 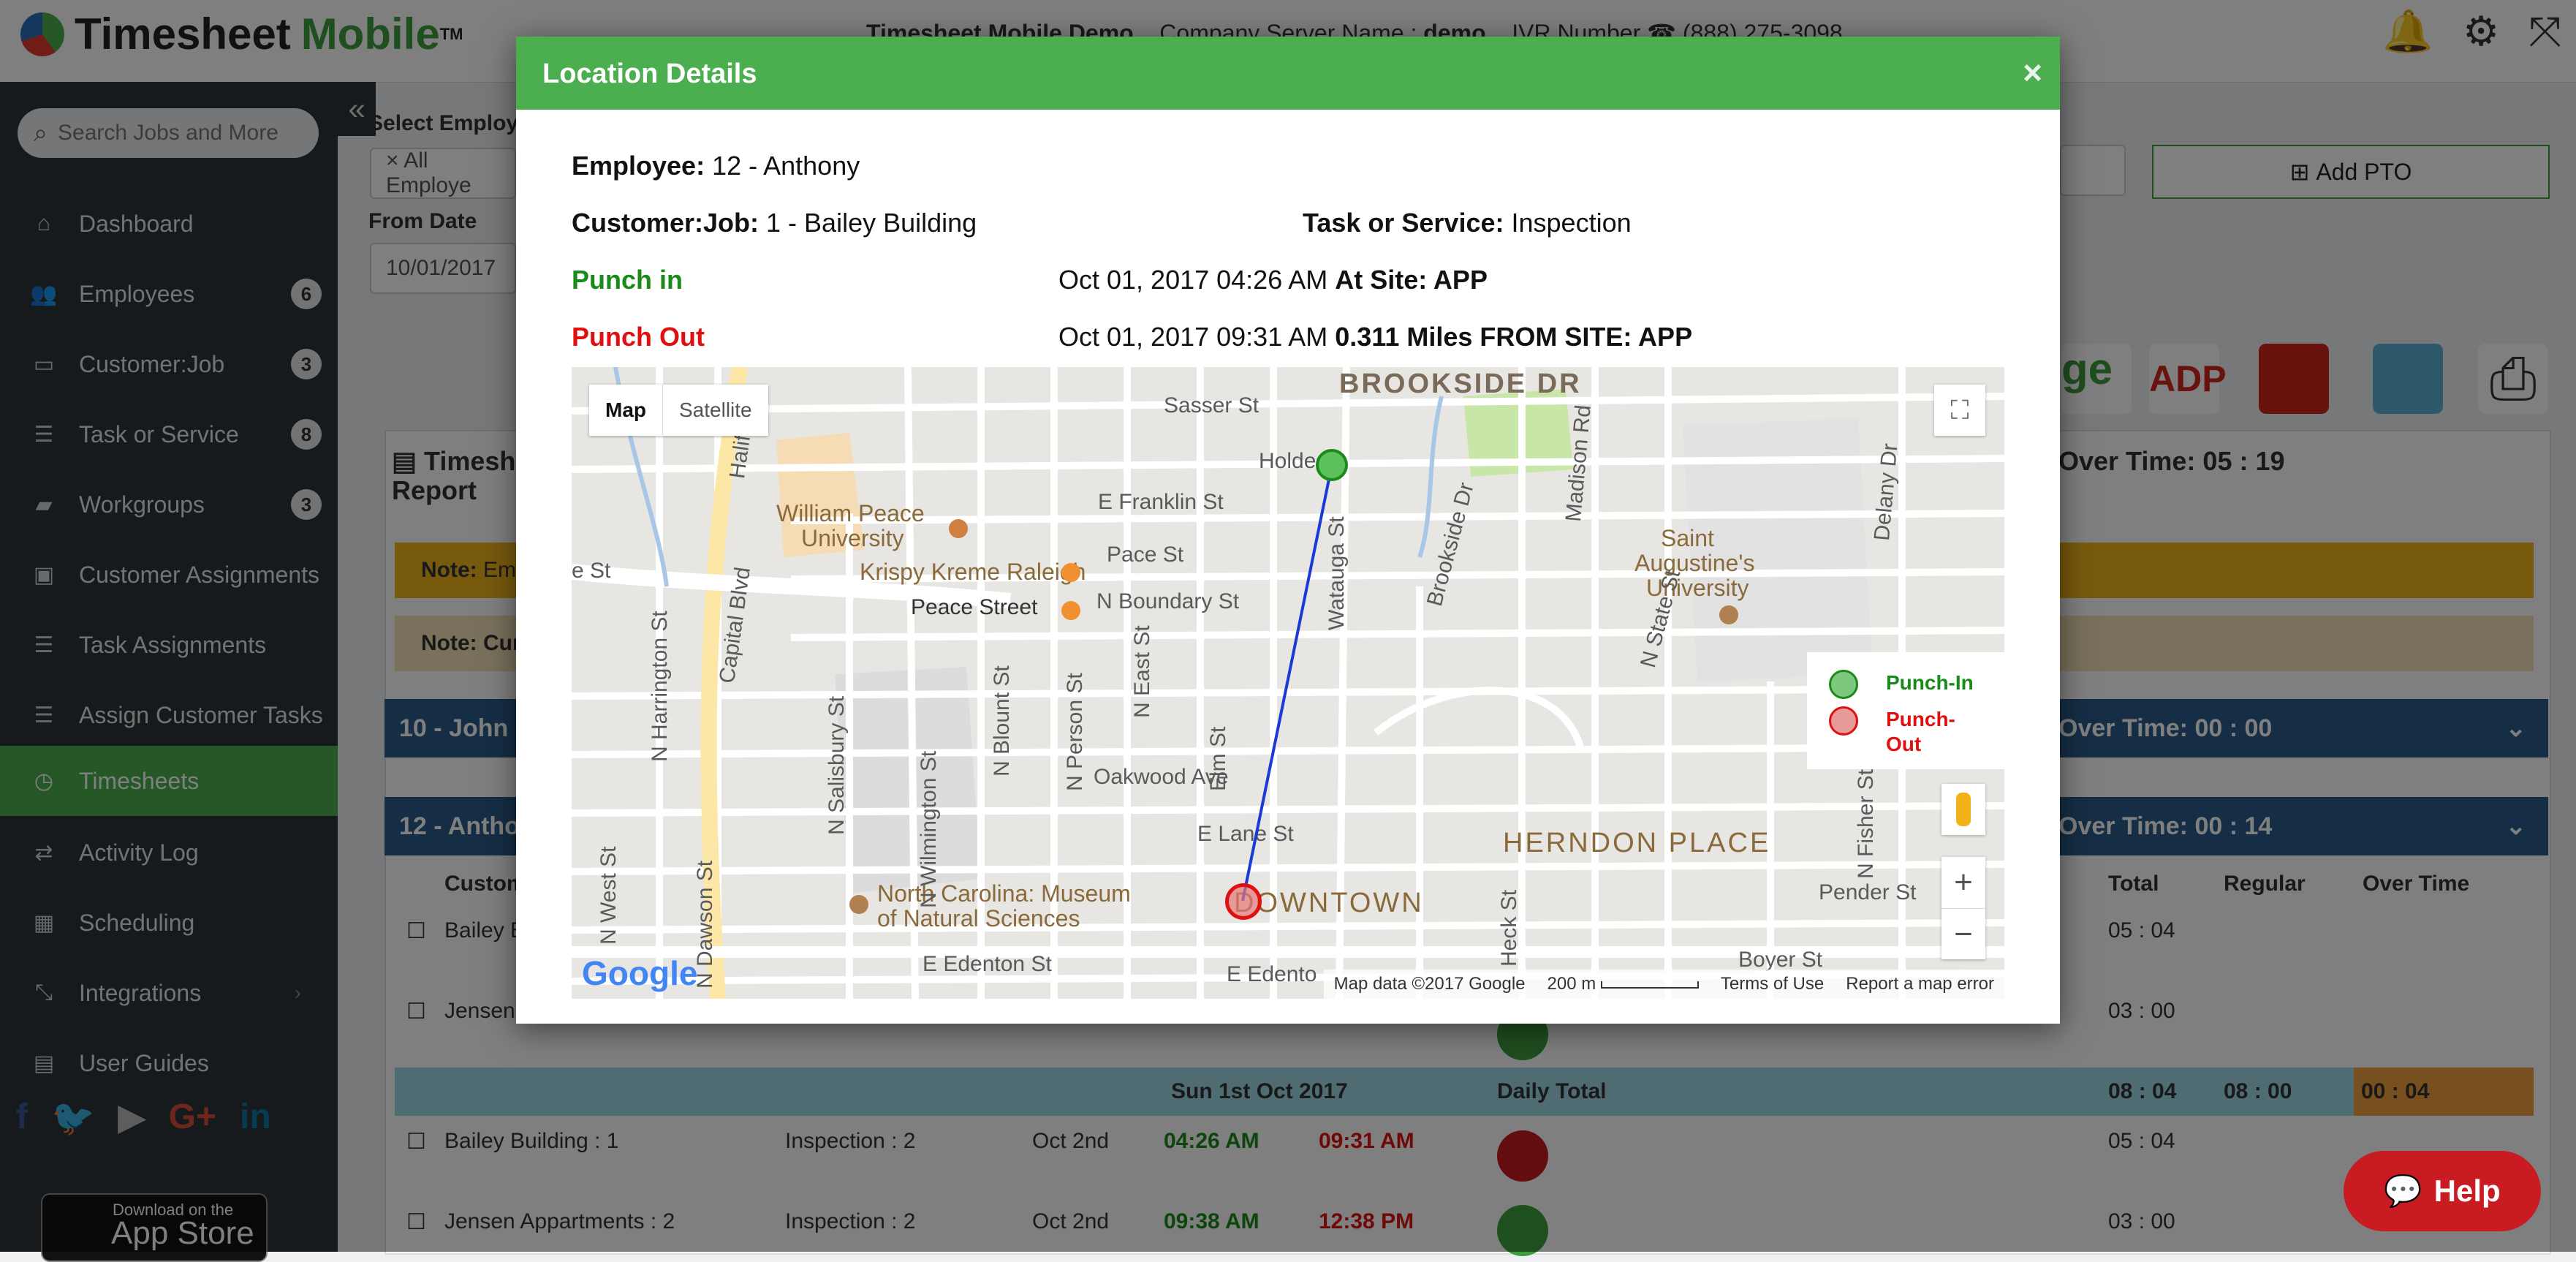 I want to click on map-type-control: Map Satellite, so click(x=678, y=410).